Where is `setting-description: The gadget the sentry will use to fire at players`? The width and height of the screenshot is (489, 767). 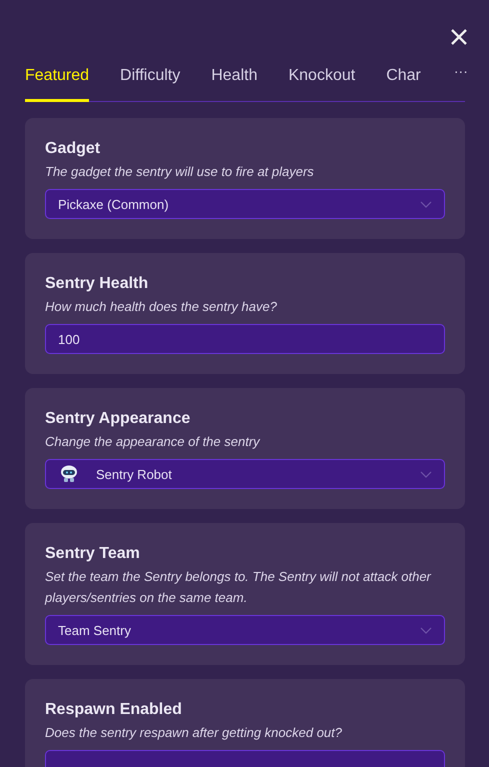
setting-description: The gadget the sentry will use to fire at players is located at coordinates (180, 172).